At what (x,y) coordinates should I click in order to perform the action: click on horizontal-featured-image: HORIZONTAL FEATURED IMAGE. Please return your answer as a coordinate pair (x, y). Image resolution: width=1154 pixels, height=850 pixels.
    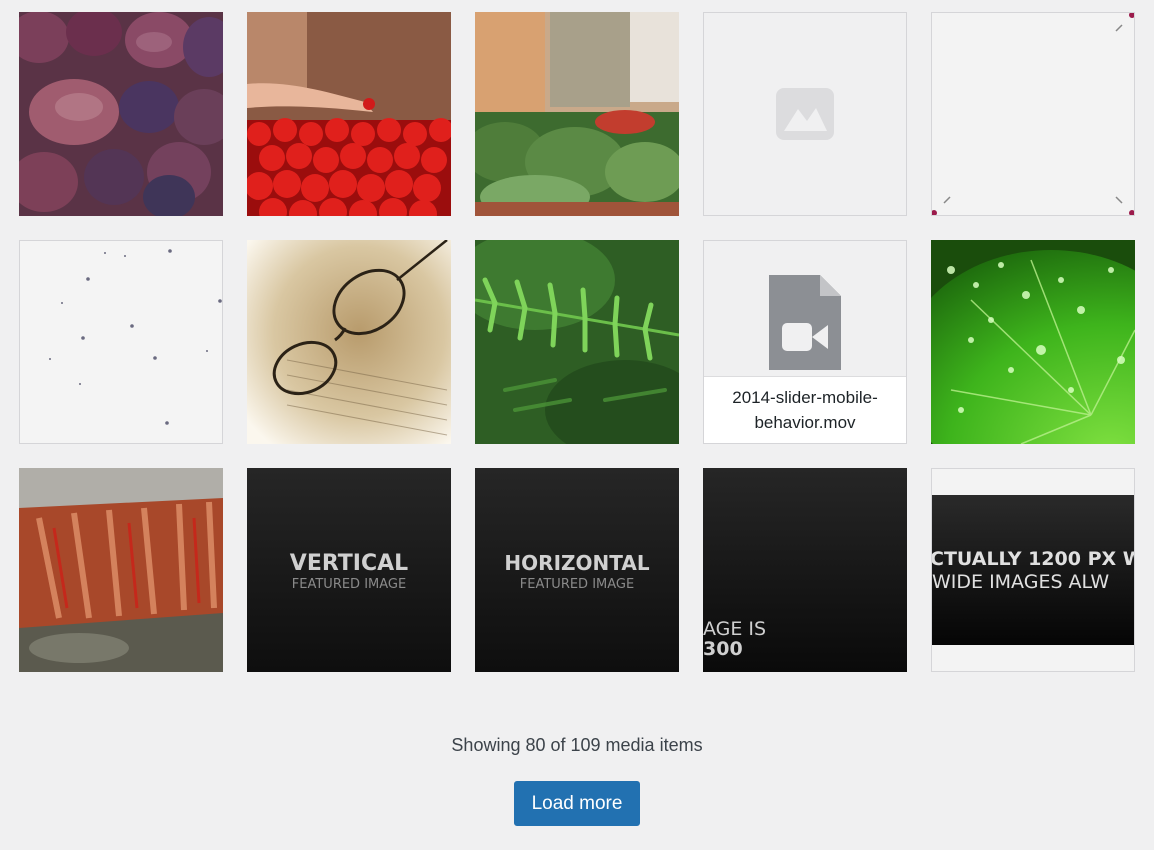
    Looking at the image, I should click on (577, 570).